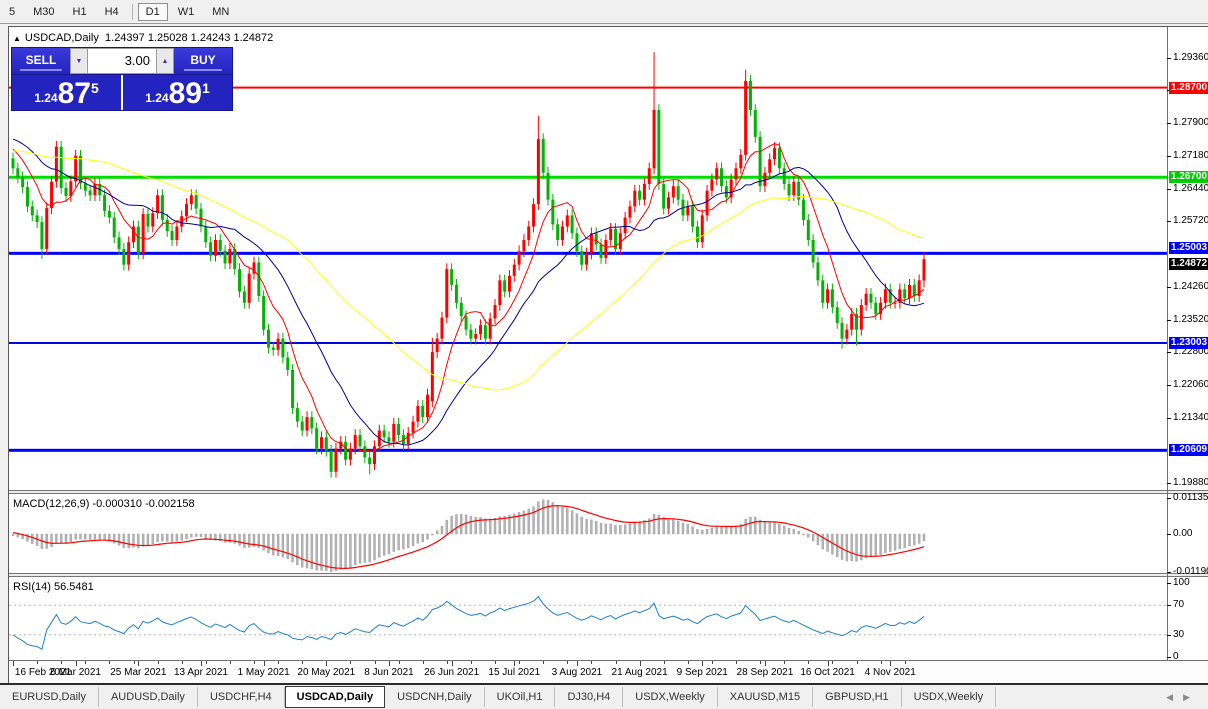 The height and width of the screenshot is (709, 1208). What do you see at coordinates (639, 672) in the screenshot?
I see `date-axis-label: 21 Aug 2021` at bounding box center [639, 672].